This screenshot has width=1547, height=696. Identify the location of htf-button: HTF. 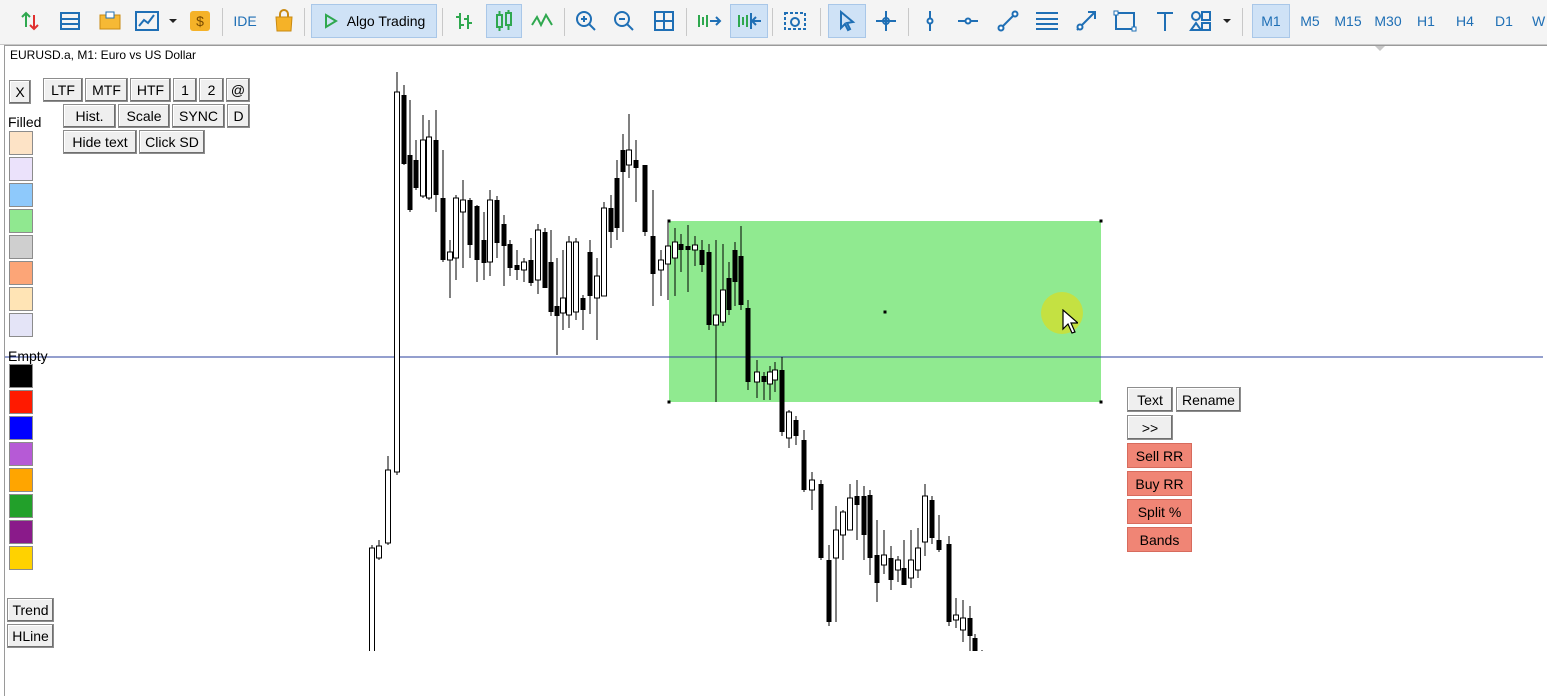
(150, 90).